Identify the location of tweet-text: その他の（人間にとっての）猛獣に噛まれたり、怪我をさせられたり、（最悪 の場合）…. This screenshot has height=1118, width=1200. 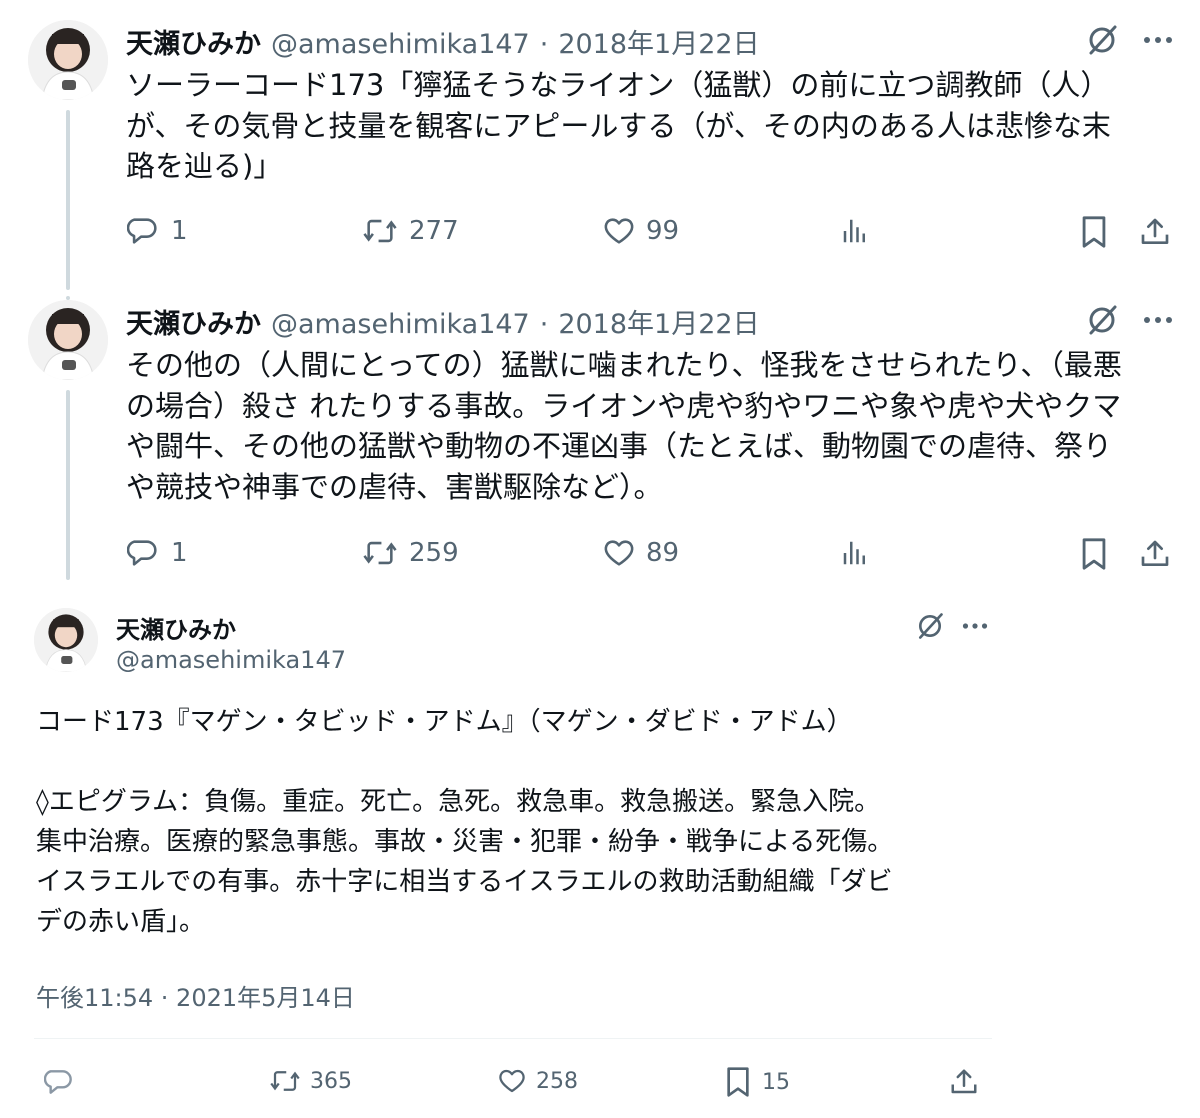
(624, 426).